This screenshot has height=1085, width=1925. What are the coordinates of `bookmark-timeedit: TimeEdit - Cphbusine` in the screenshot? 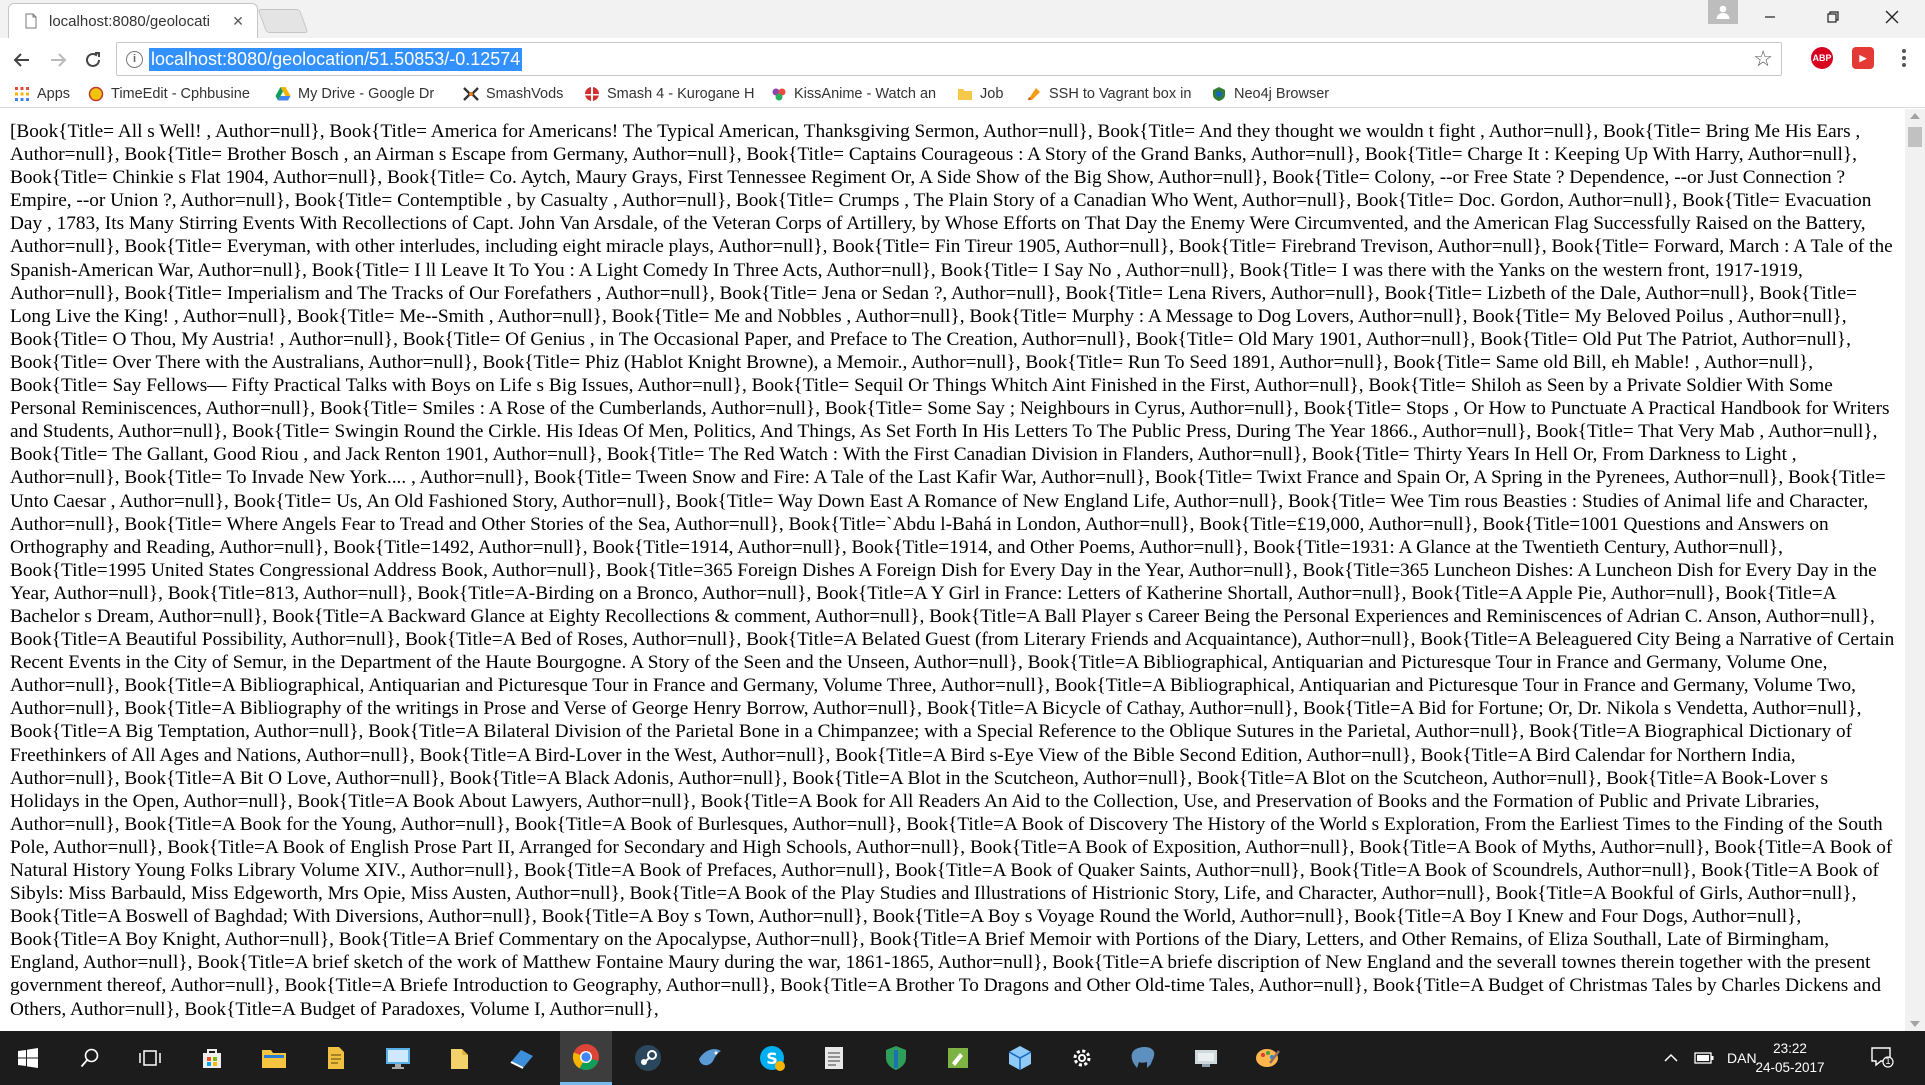 It's located at (173, 94).